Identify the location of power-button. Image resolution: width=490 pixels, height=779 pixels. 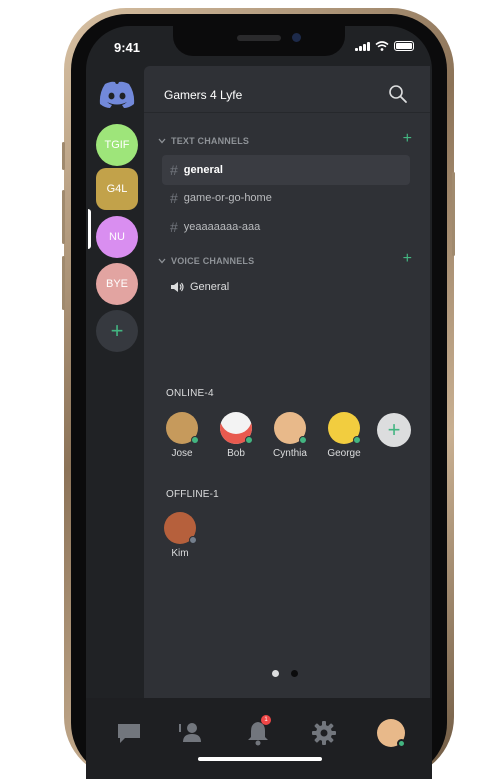
(453, 214).